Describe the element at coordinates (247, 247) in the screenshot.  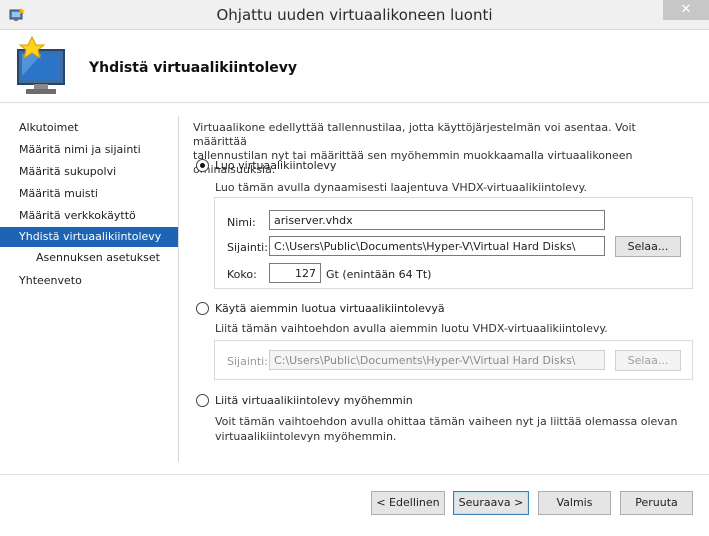
I see `location-label: Sijainti:` at that location.